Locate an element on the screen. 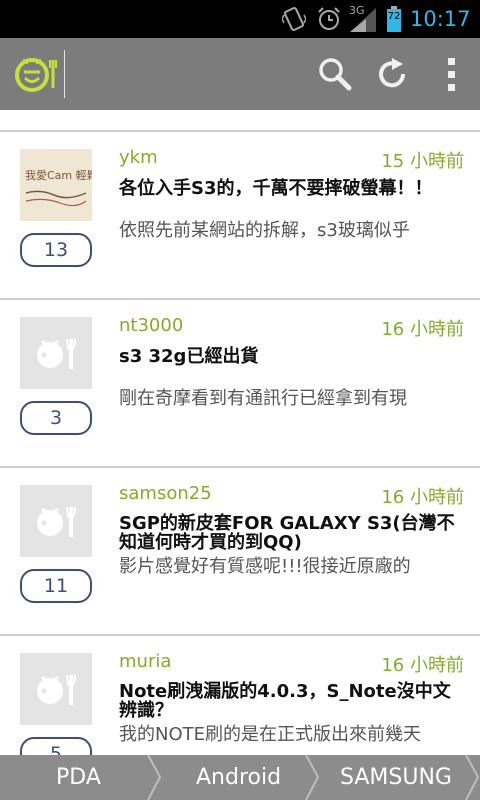  overflow-menu-icon is located at coordinates (451, 74).